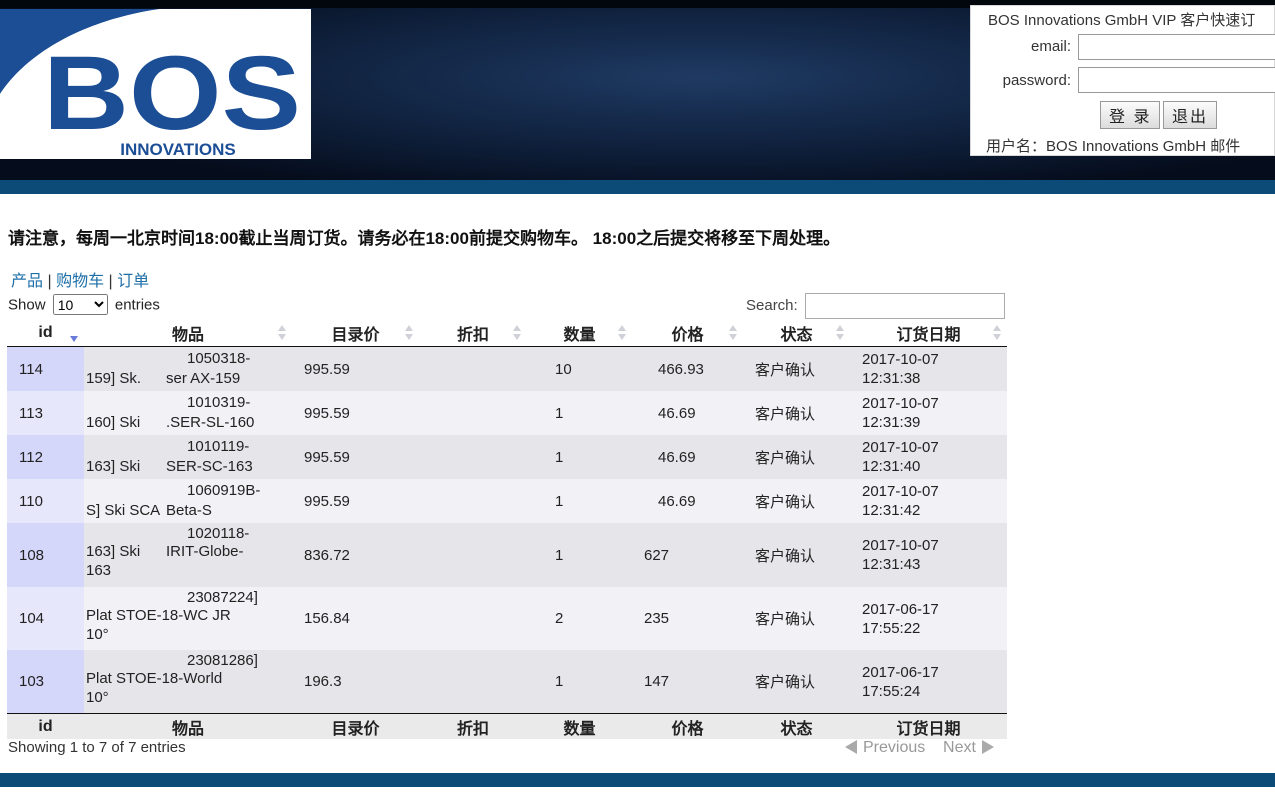 Image resolution: width=1275 pixels, height=800 pixels. What do you see at coordinates (507, 726) in the screenshot?
I see `table-footer-row: id 物品 目录价 折扣 数量 价格 状态 订货日期` at bounding box center [507, 726].